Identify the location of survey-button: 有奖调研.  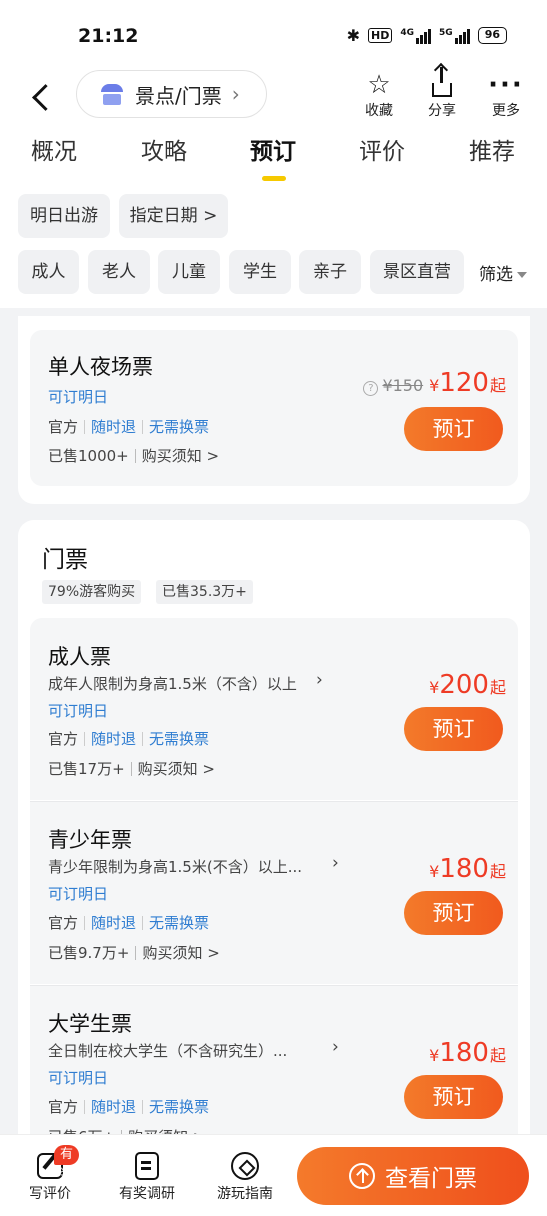
(147, 1176).